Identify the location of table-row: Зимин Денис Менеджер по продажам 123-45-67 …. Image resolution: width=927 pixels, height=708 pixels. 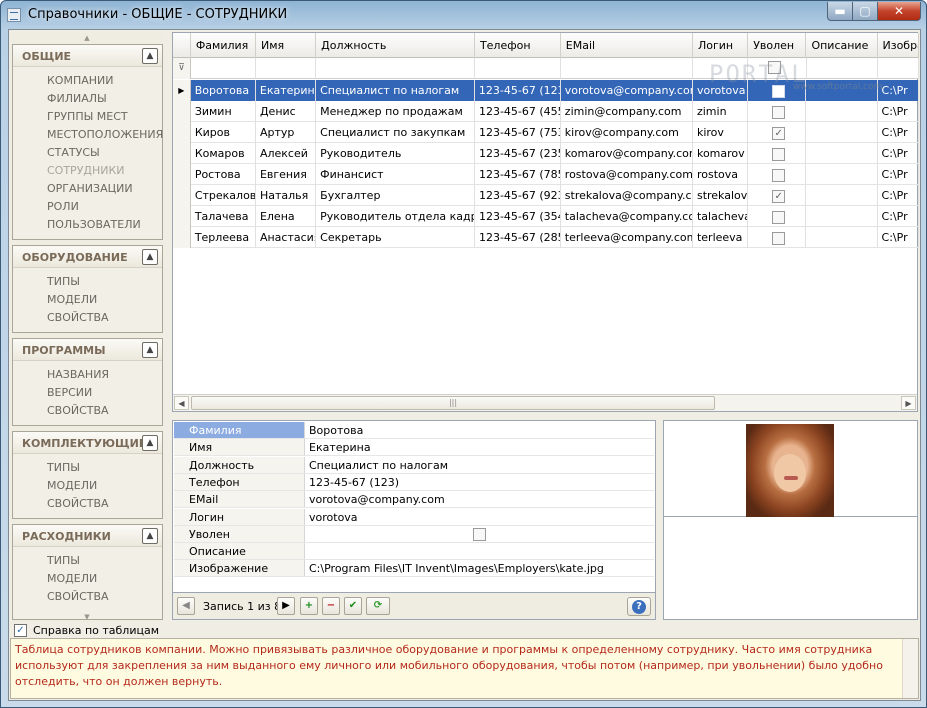
(546, 111).